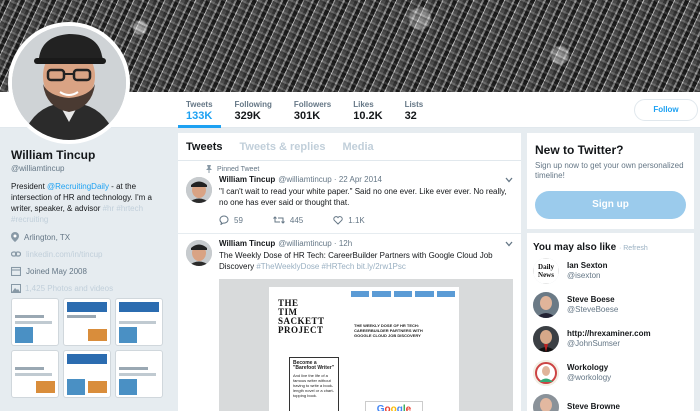 Image resolution: width=700 pixels, height=411 pixels. I want to click on retweet-button: 445, so click(288, 220).